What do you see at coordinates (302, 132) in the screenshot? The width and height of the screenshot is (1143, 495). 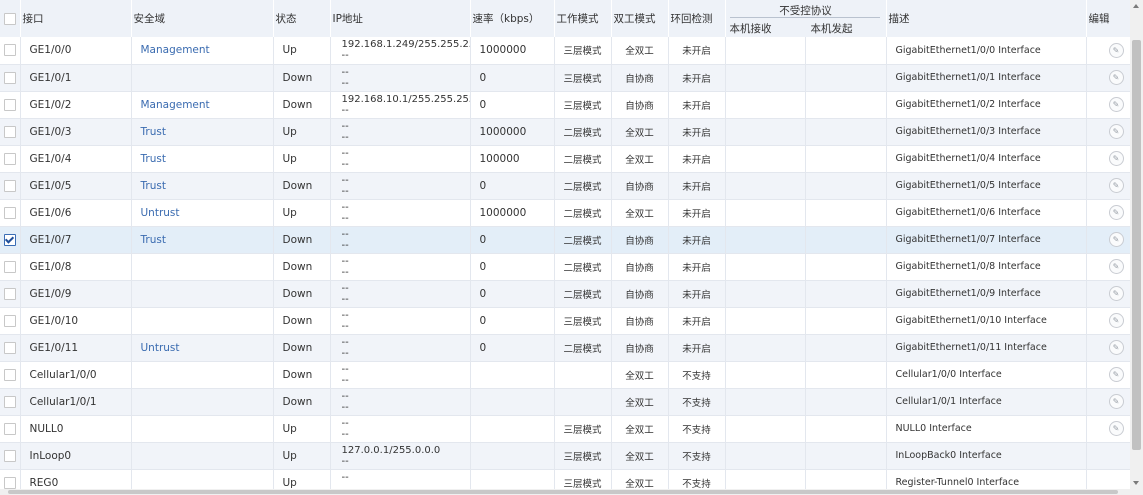 I see `status-cell: Up` at bounding box center [302, 132].